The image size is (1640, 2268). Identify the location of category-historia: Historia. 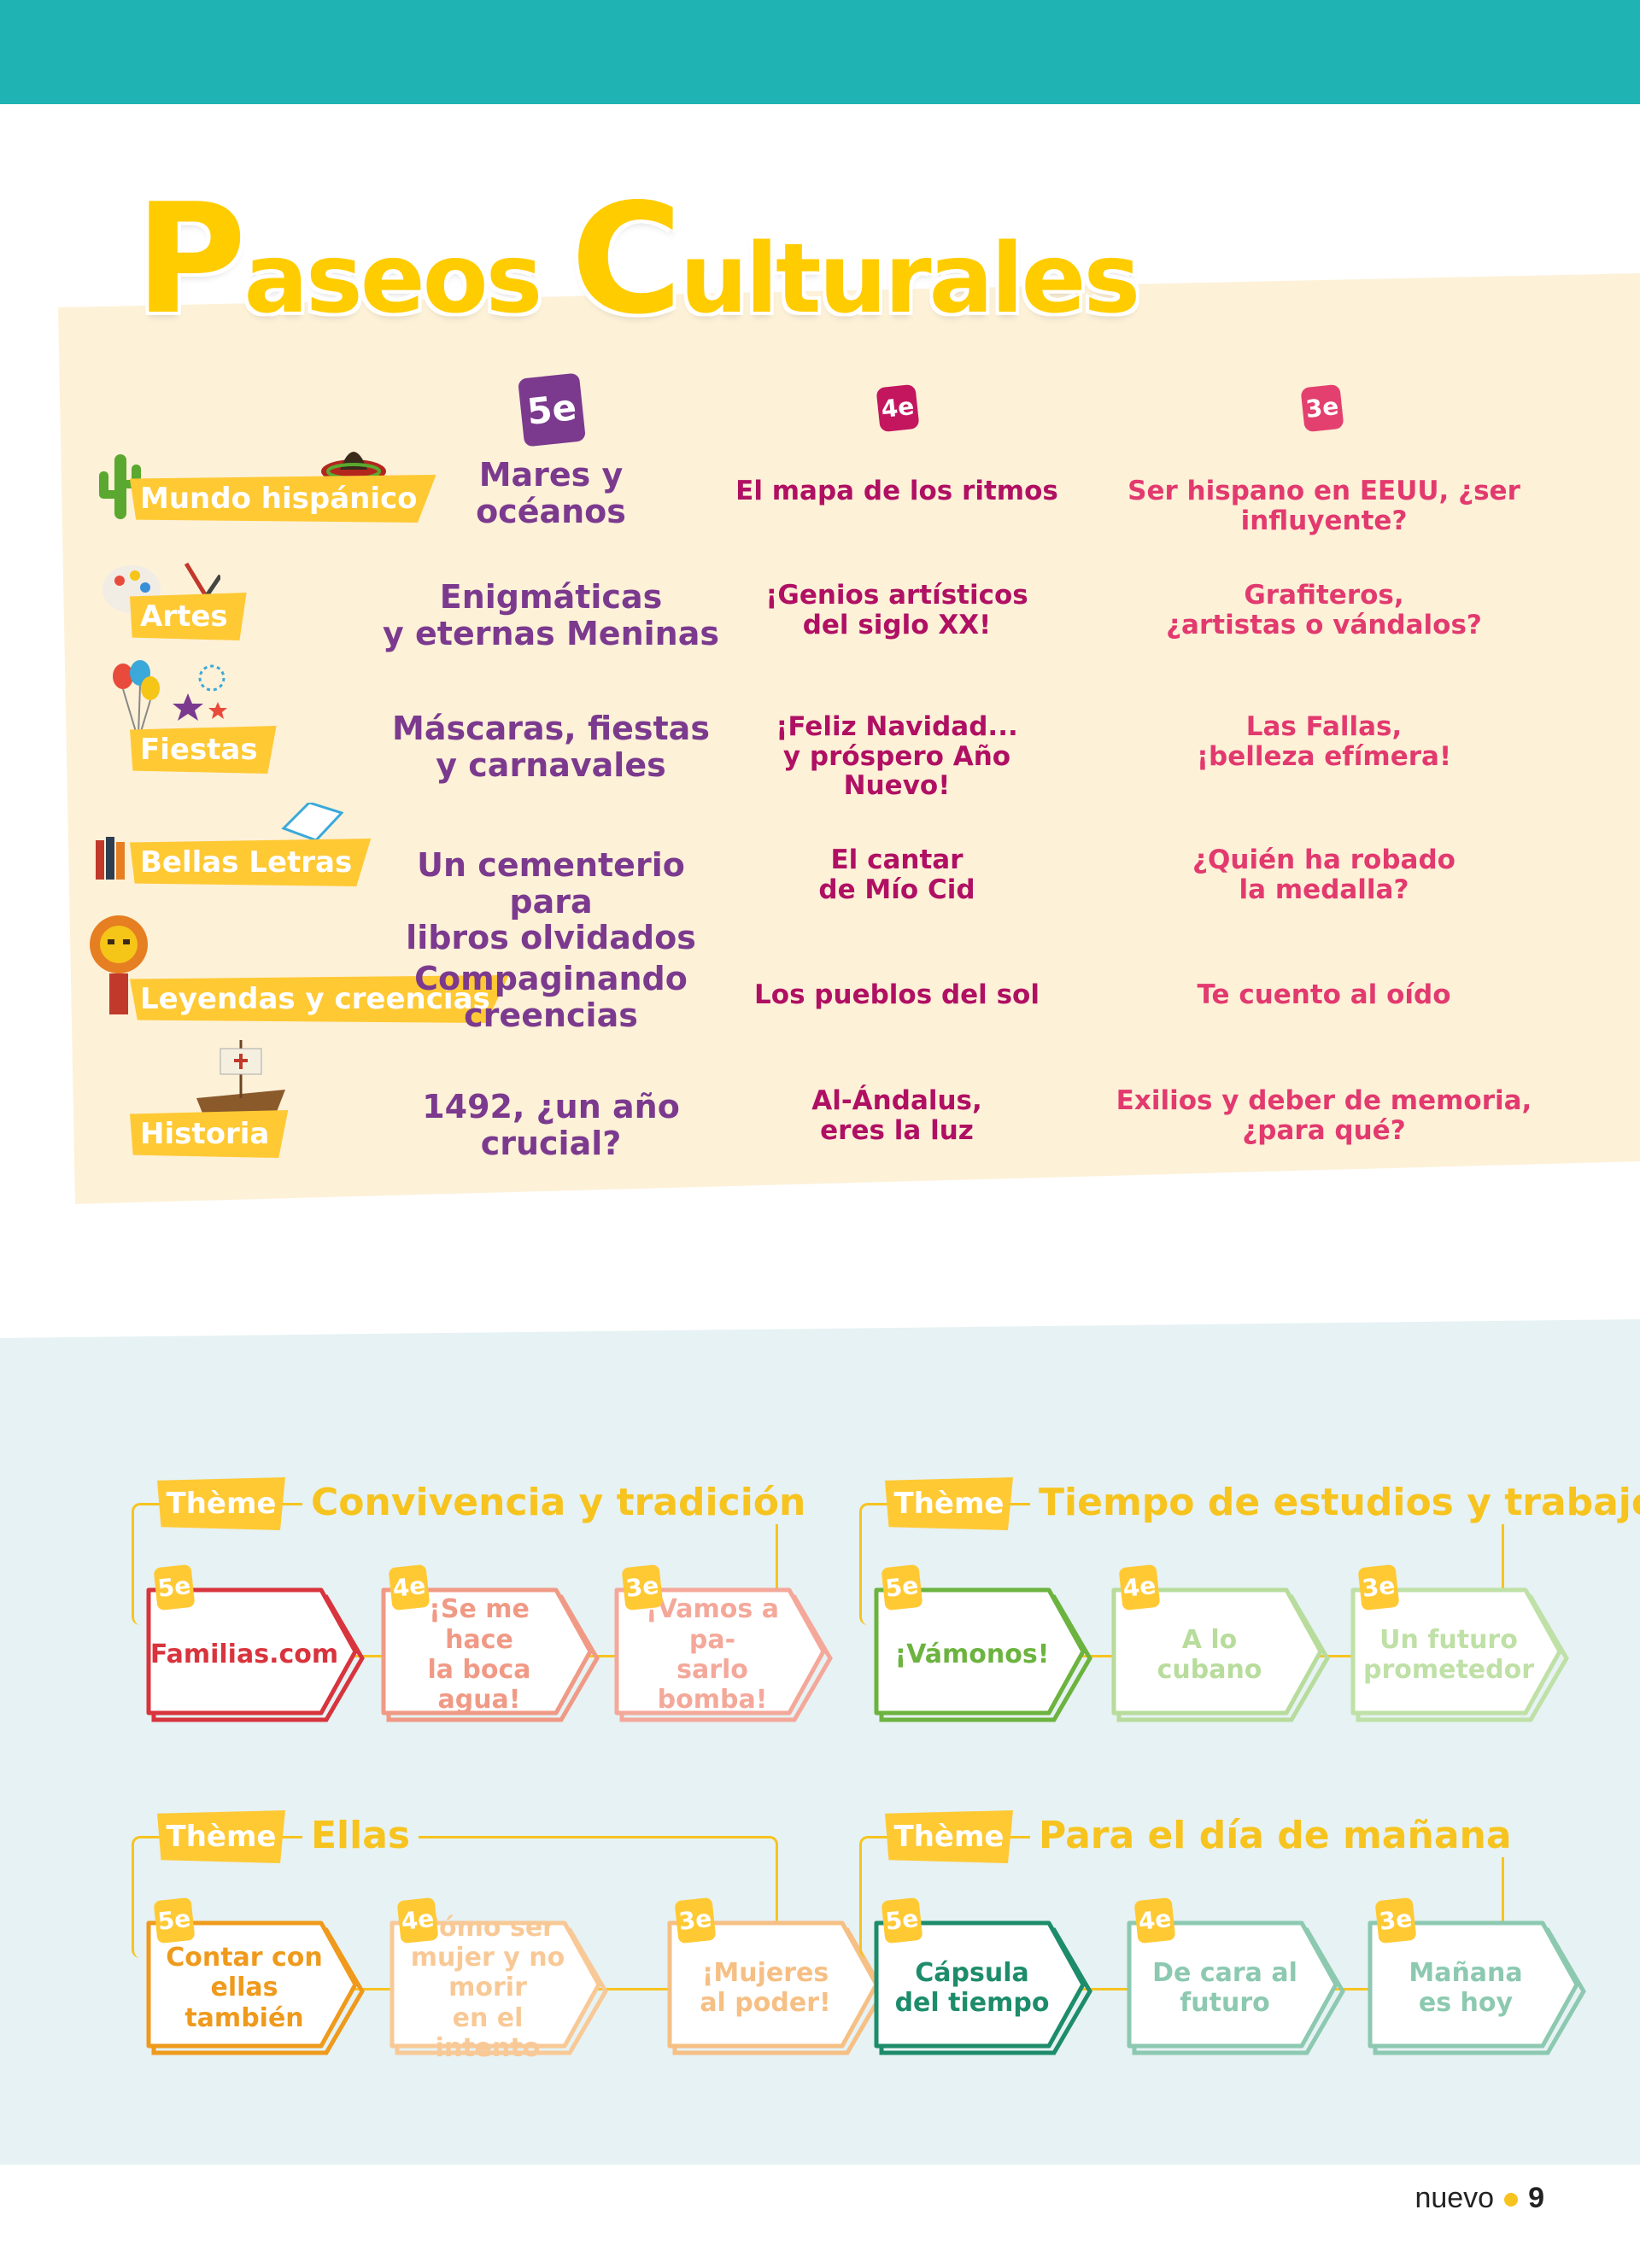
(209, 1134).